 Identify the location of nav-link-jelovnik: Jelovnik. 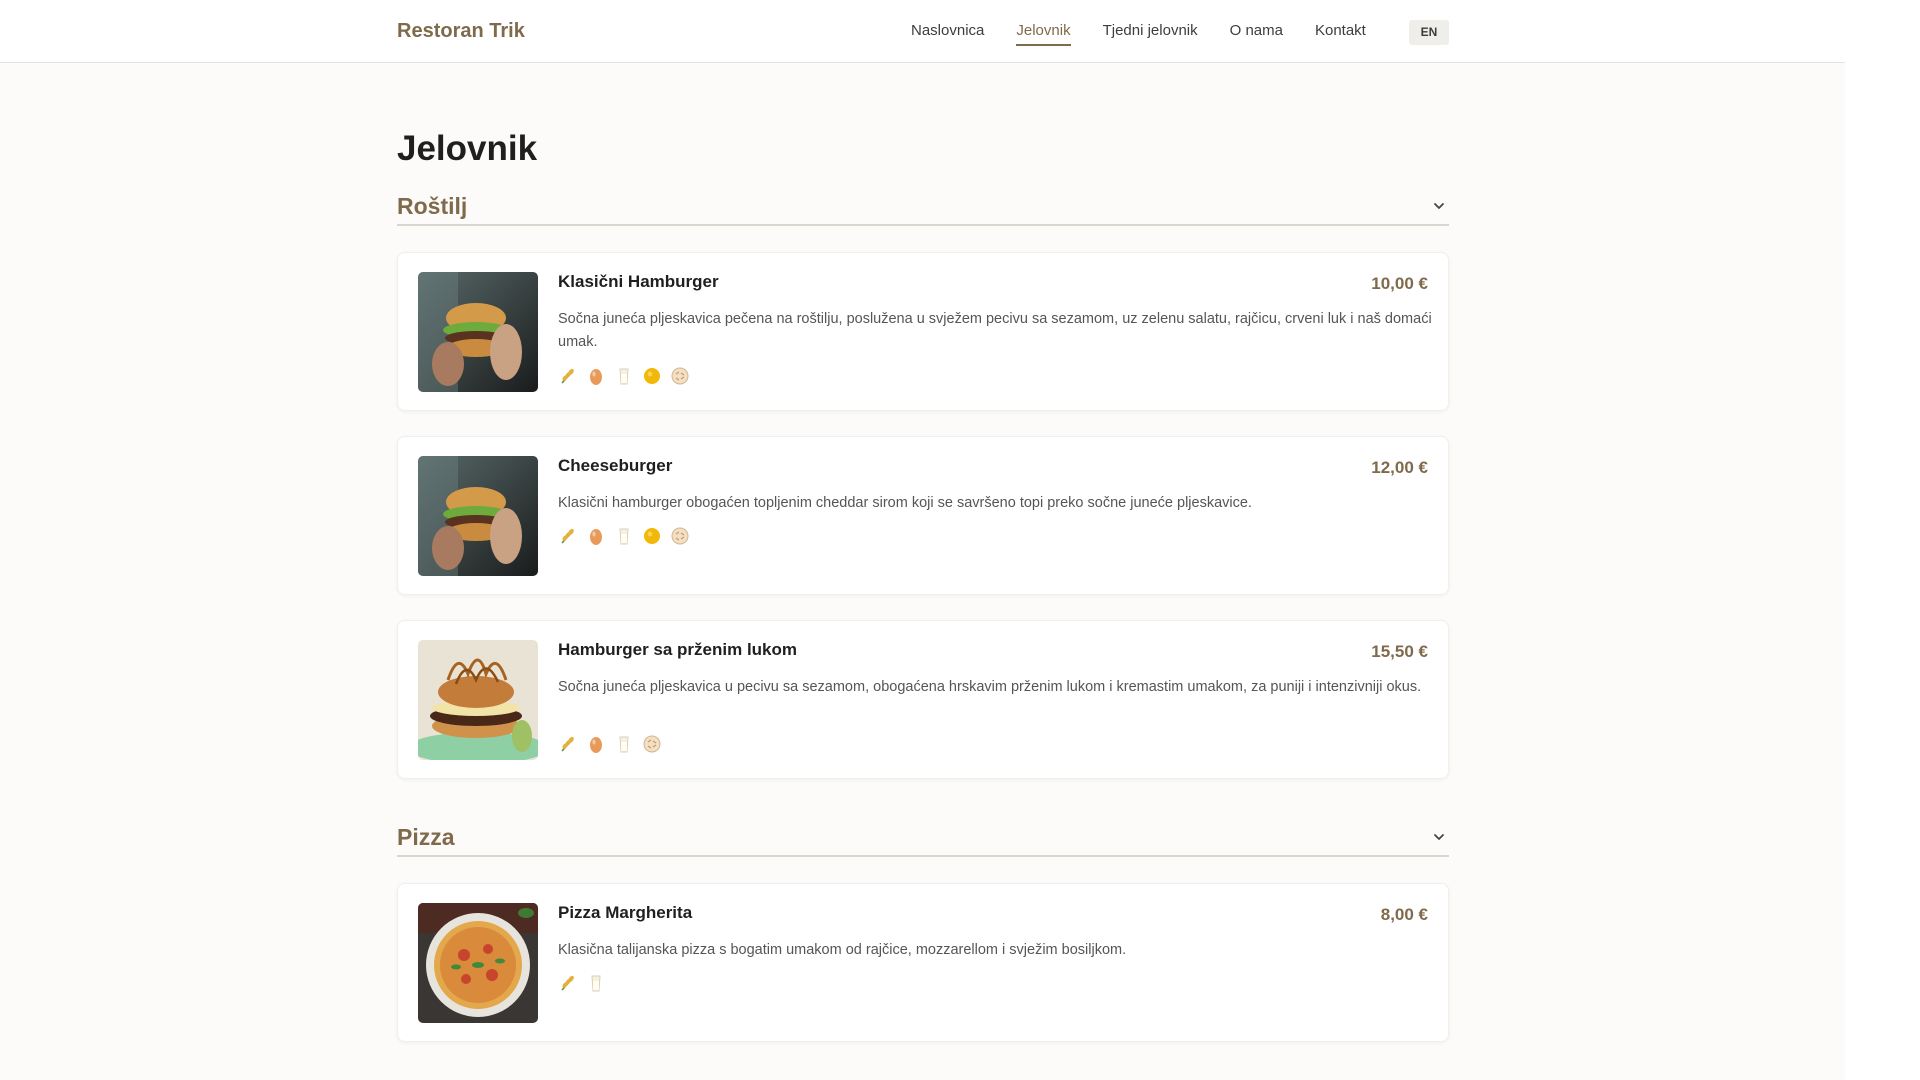
(1043, 34).